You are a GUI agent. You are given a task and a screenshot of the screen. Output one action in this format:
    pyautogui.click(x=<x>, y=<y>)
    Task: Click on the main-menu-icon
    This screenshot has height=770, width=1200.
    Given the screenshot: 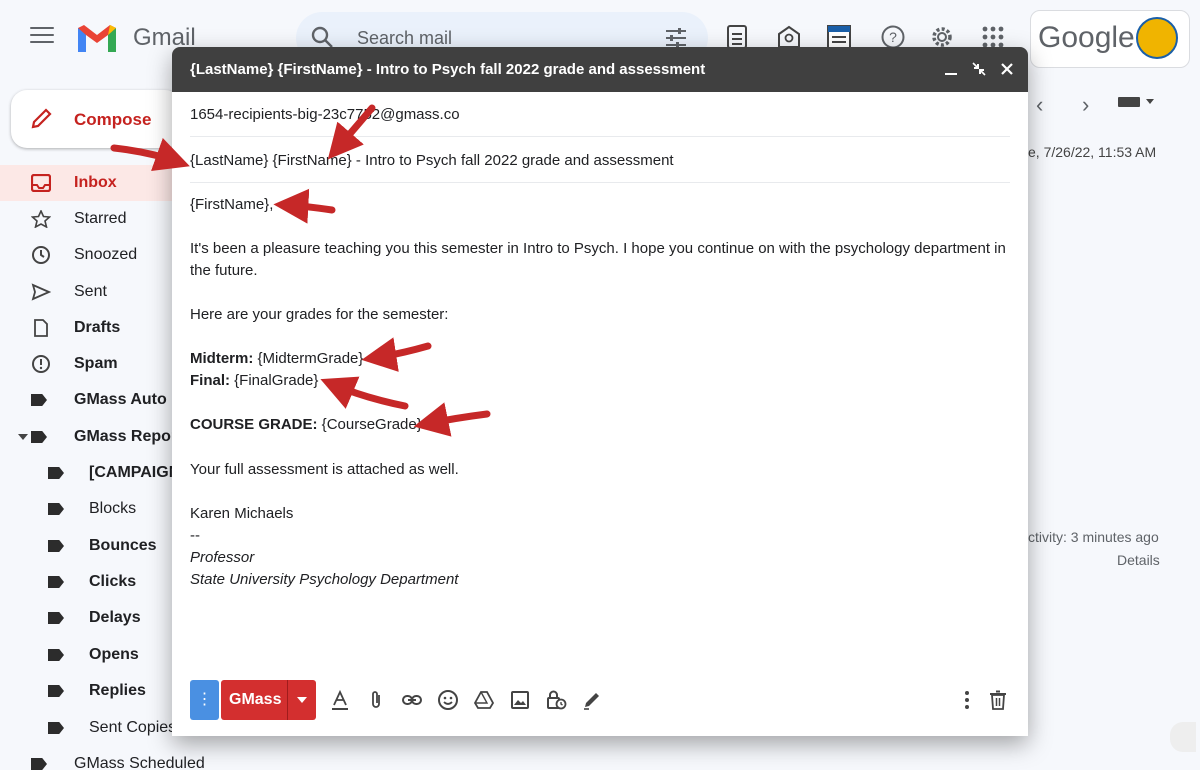 What is the action you would take?
    pyautogui.click(x=42, y=37)
    